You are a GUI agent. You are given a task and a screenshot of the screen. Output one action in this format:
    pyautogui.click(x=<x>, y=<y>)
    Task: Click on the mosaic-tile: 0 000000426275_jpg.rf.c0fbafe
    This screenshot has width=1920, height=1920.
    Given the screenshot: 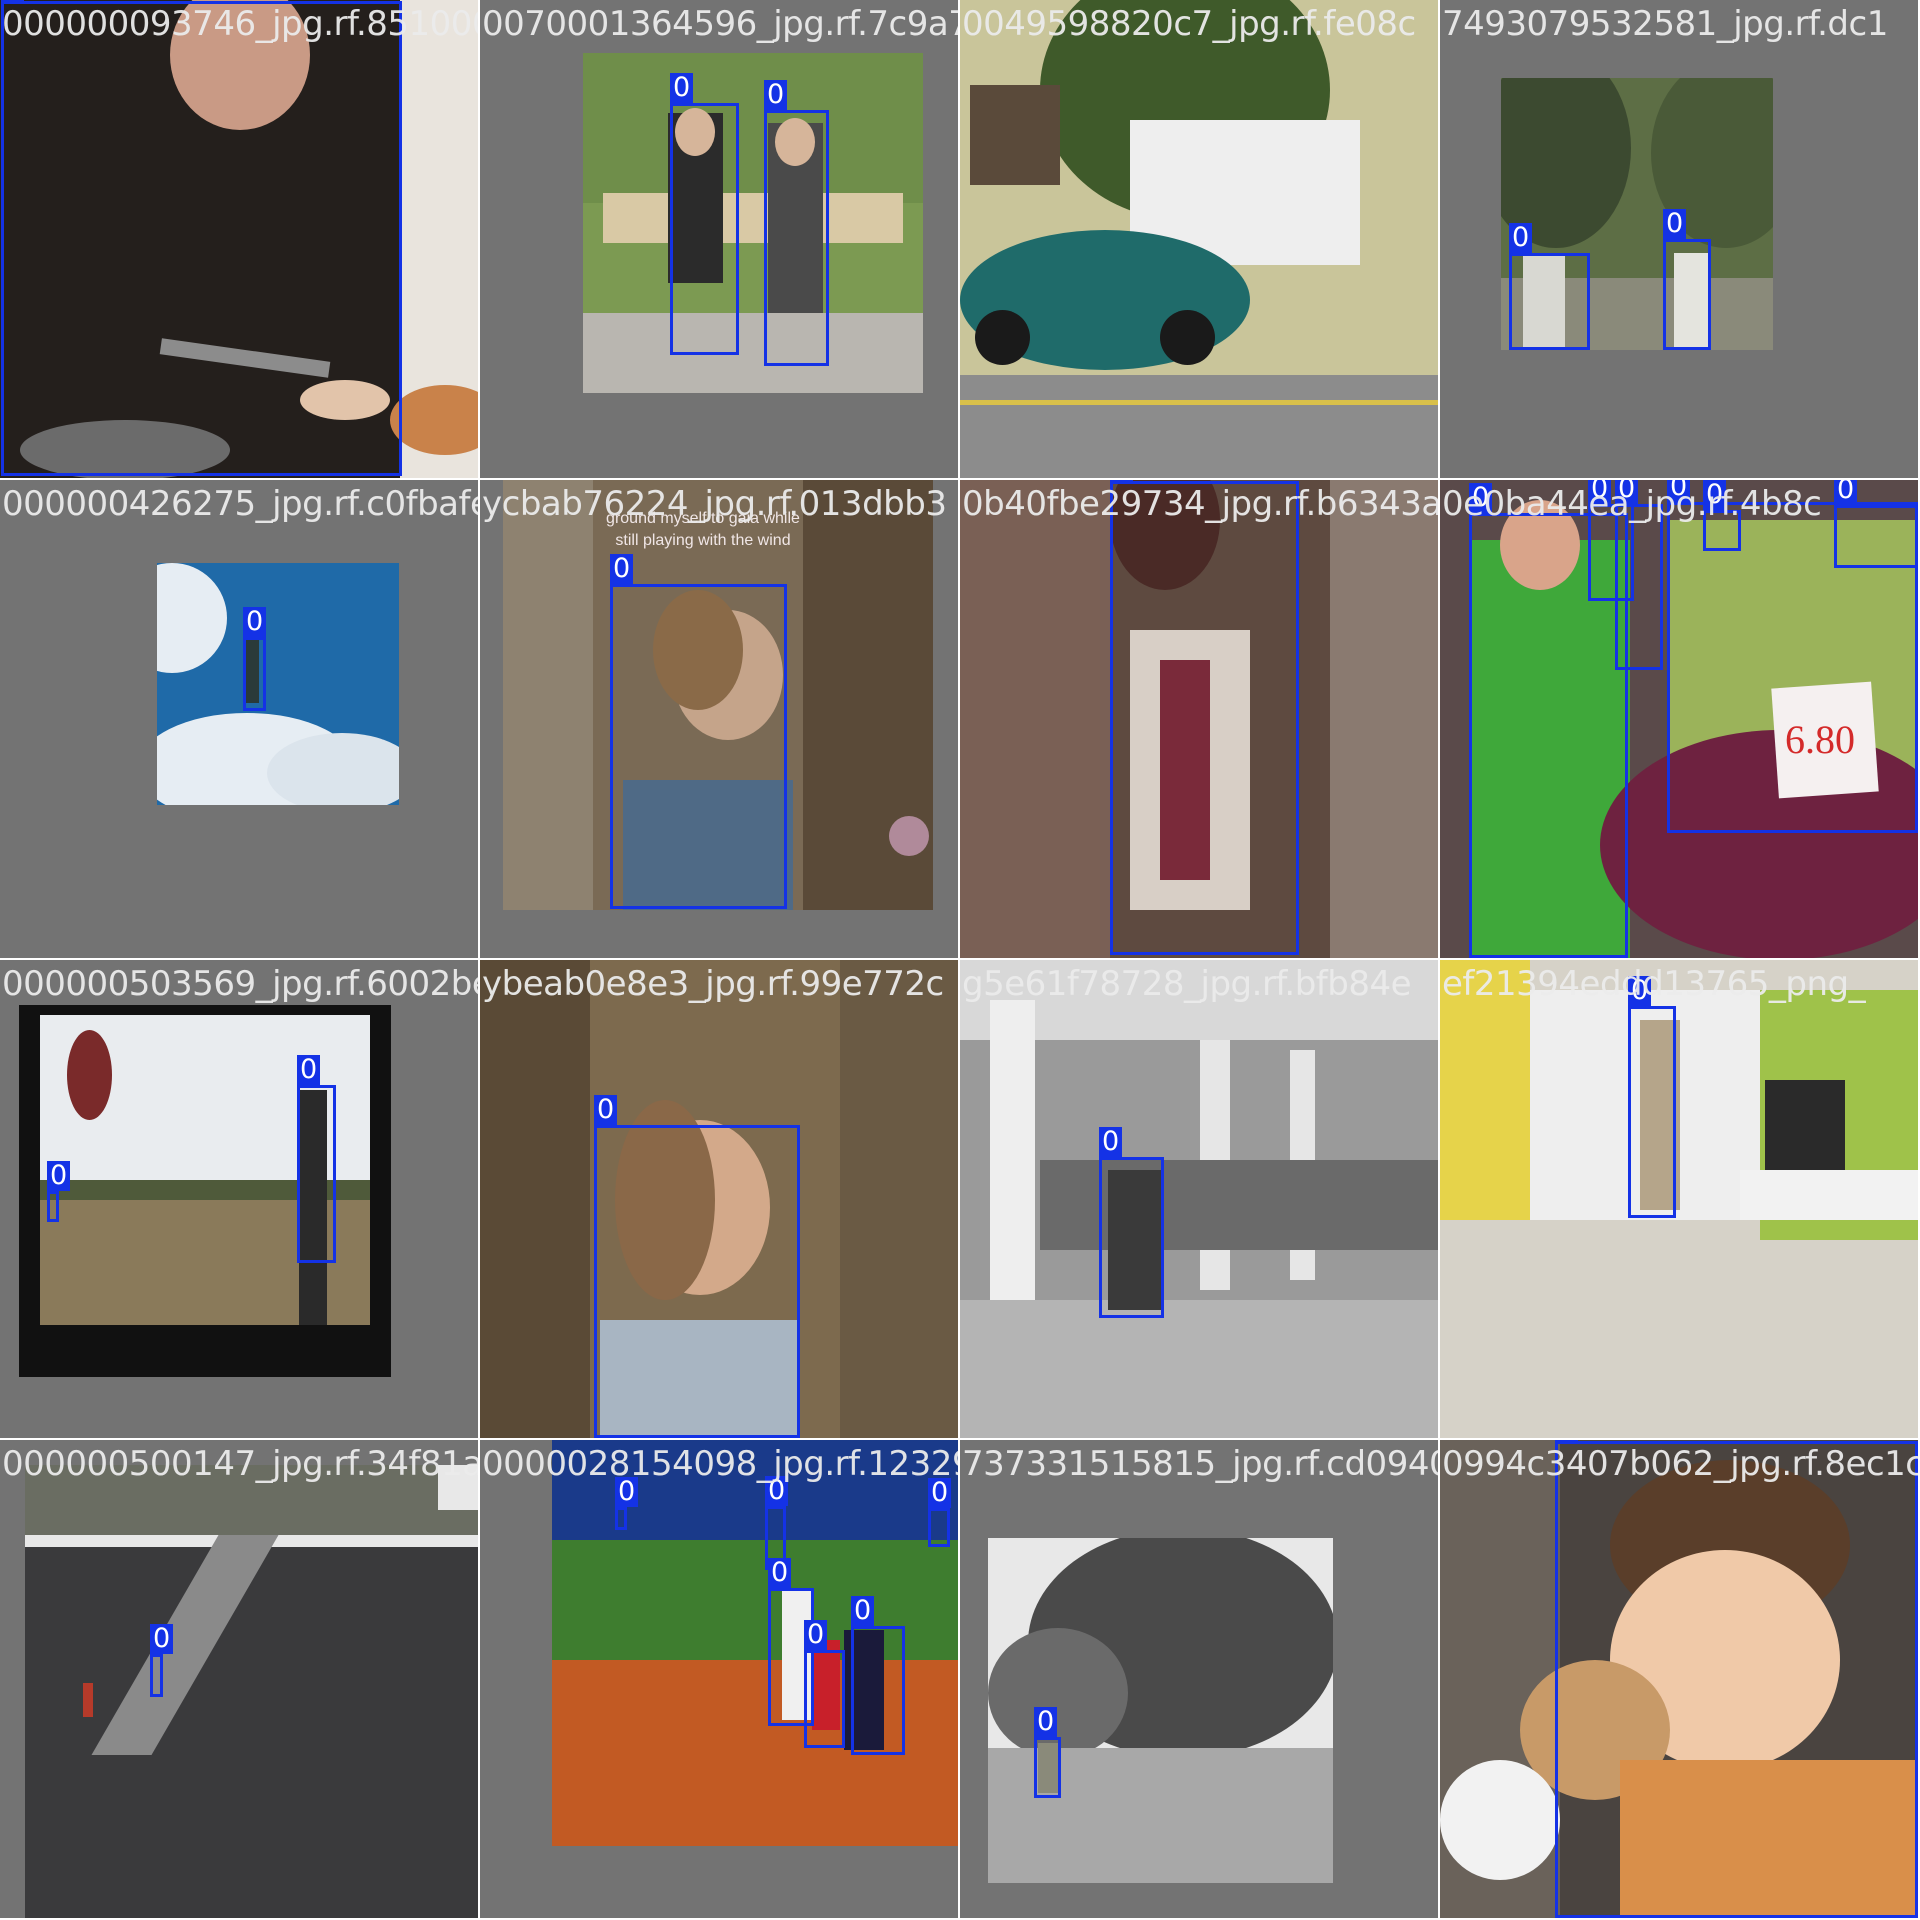 What is the action you would take?
    pyautogui.click(x=239, y=719)
    